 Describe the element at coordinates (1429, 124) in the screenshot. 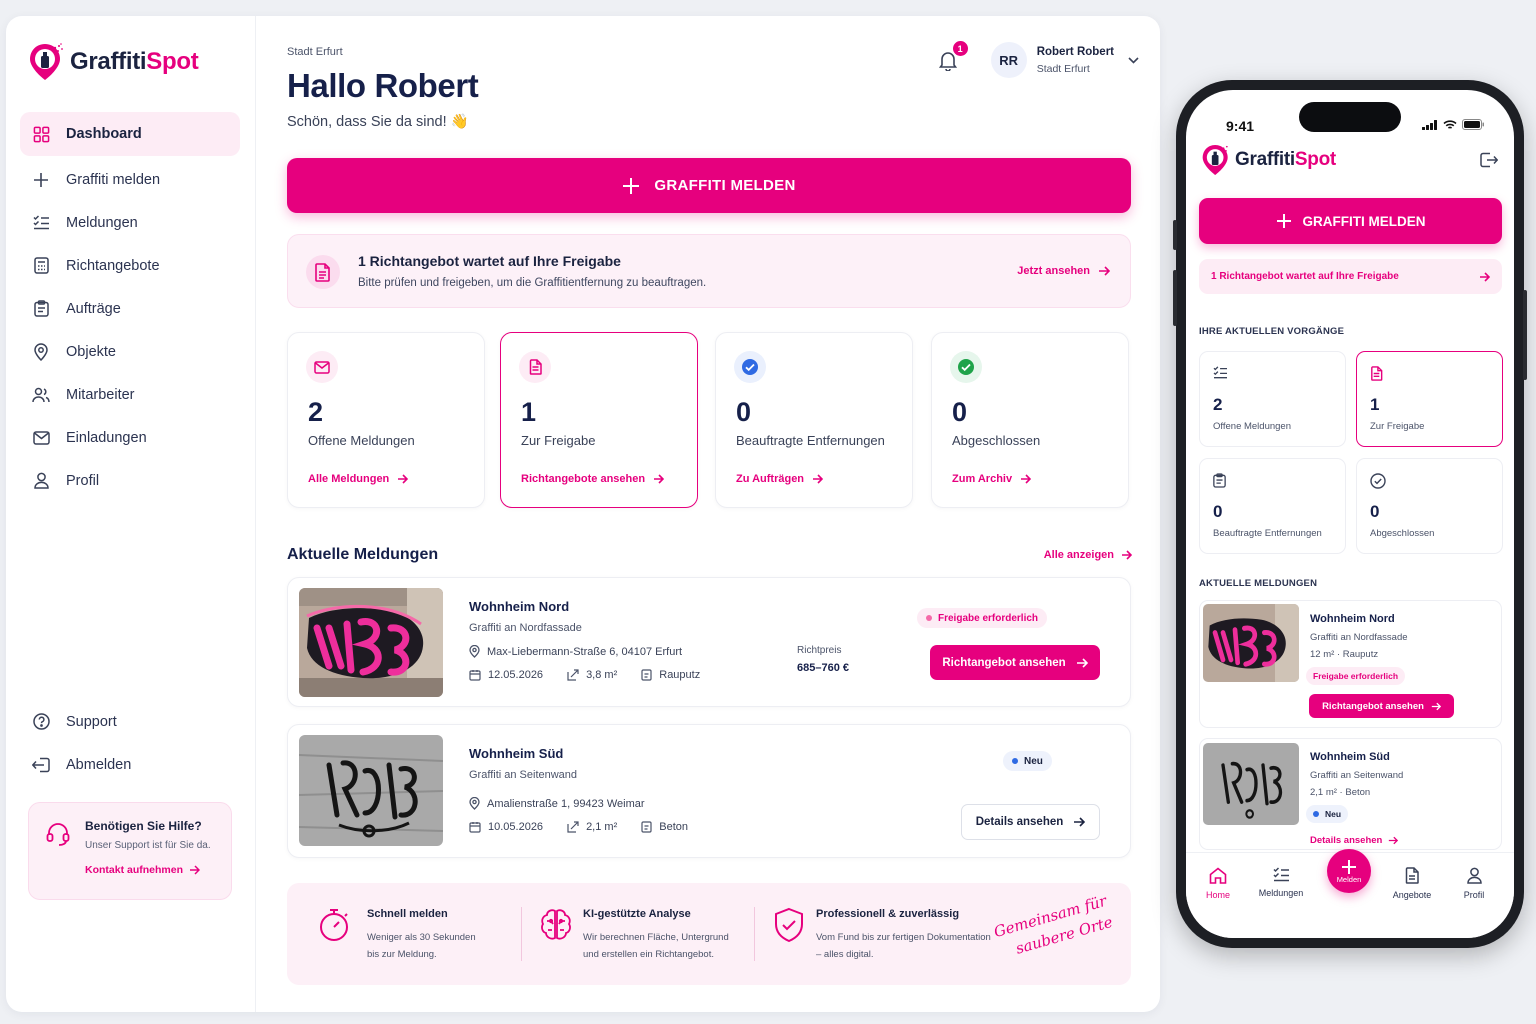

I see `signal-icon` at that location.